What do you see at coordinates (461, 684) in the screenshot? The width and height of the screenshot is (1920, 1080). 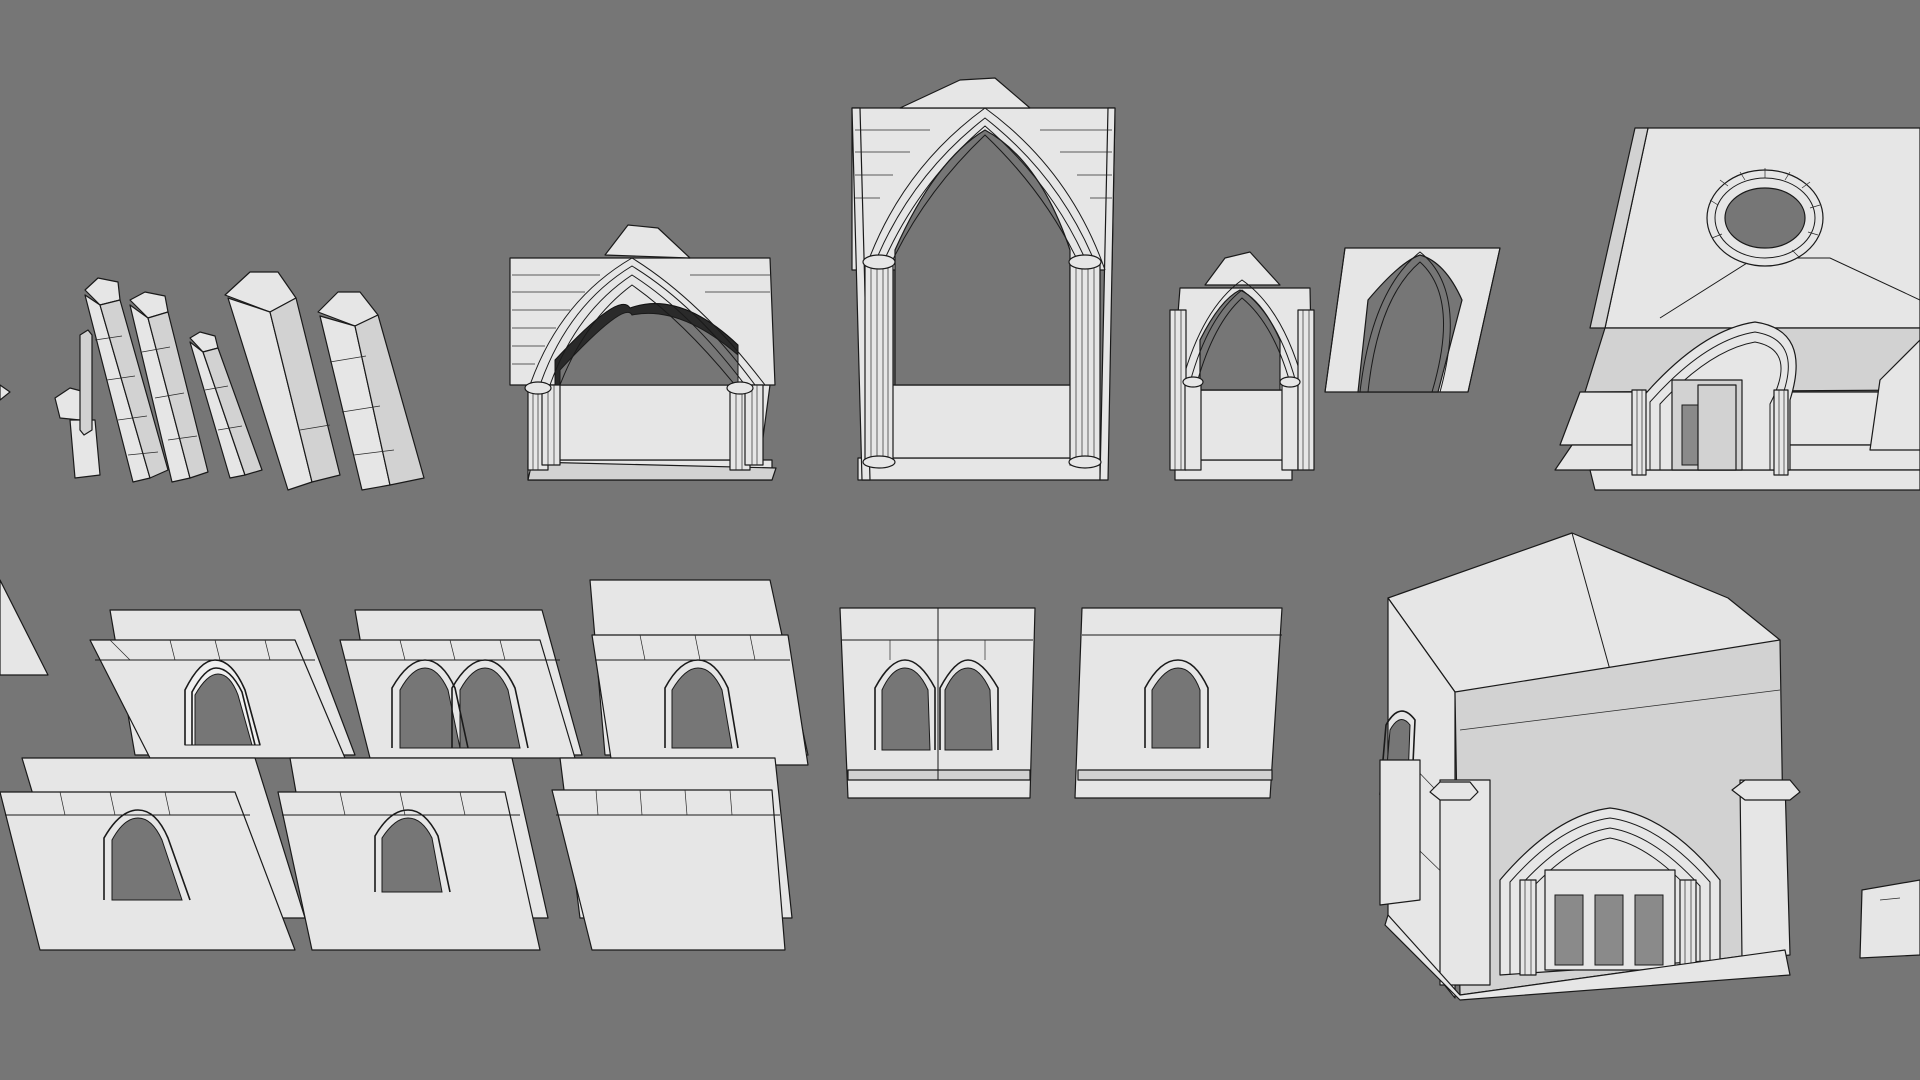 I see `window-wall-double` at bounding box center [461, 684].